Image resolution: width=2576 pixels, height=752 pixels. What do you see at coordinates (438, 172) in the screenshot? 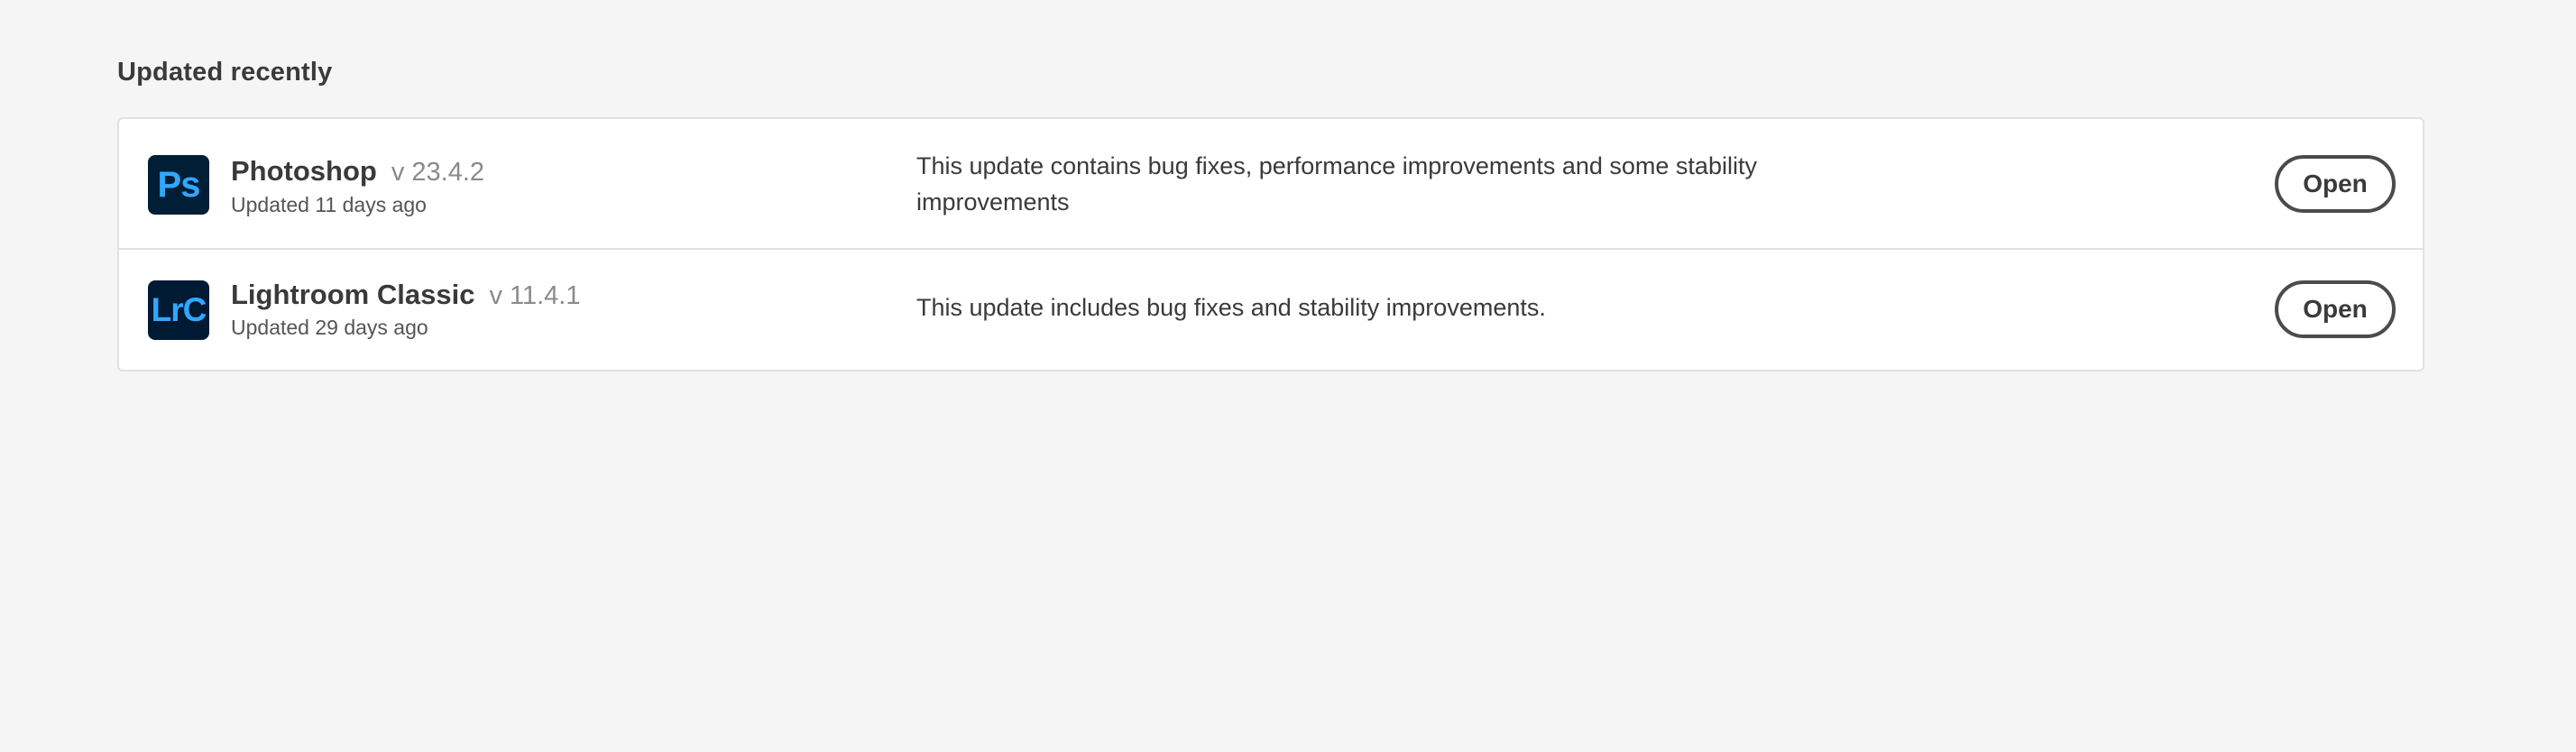
I see `app-version: v 23.4.2` at bounding box center [438, 172].